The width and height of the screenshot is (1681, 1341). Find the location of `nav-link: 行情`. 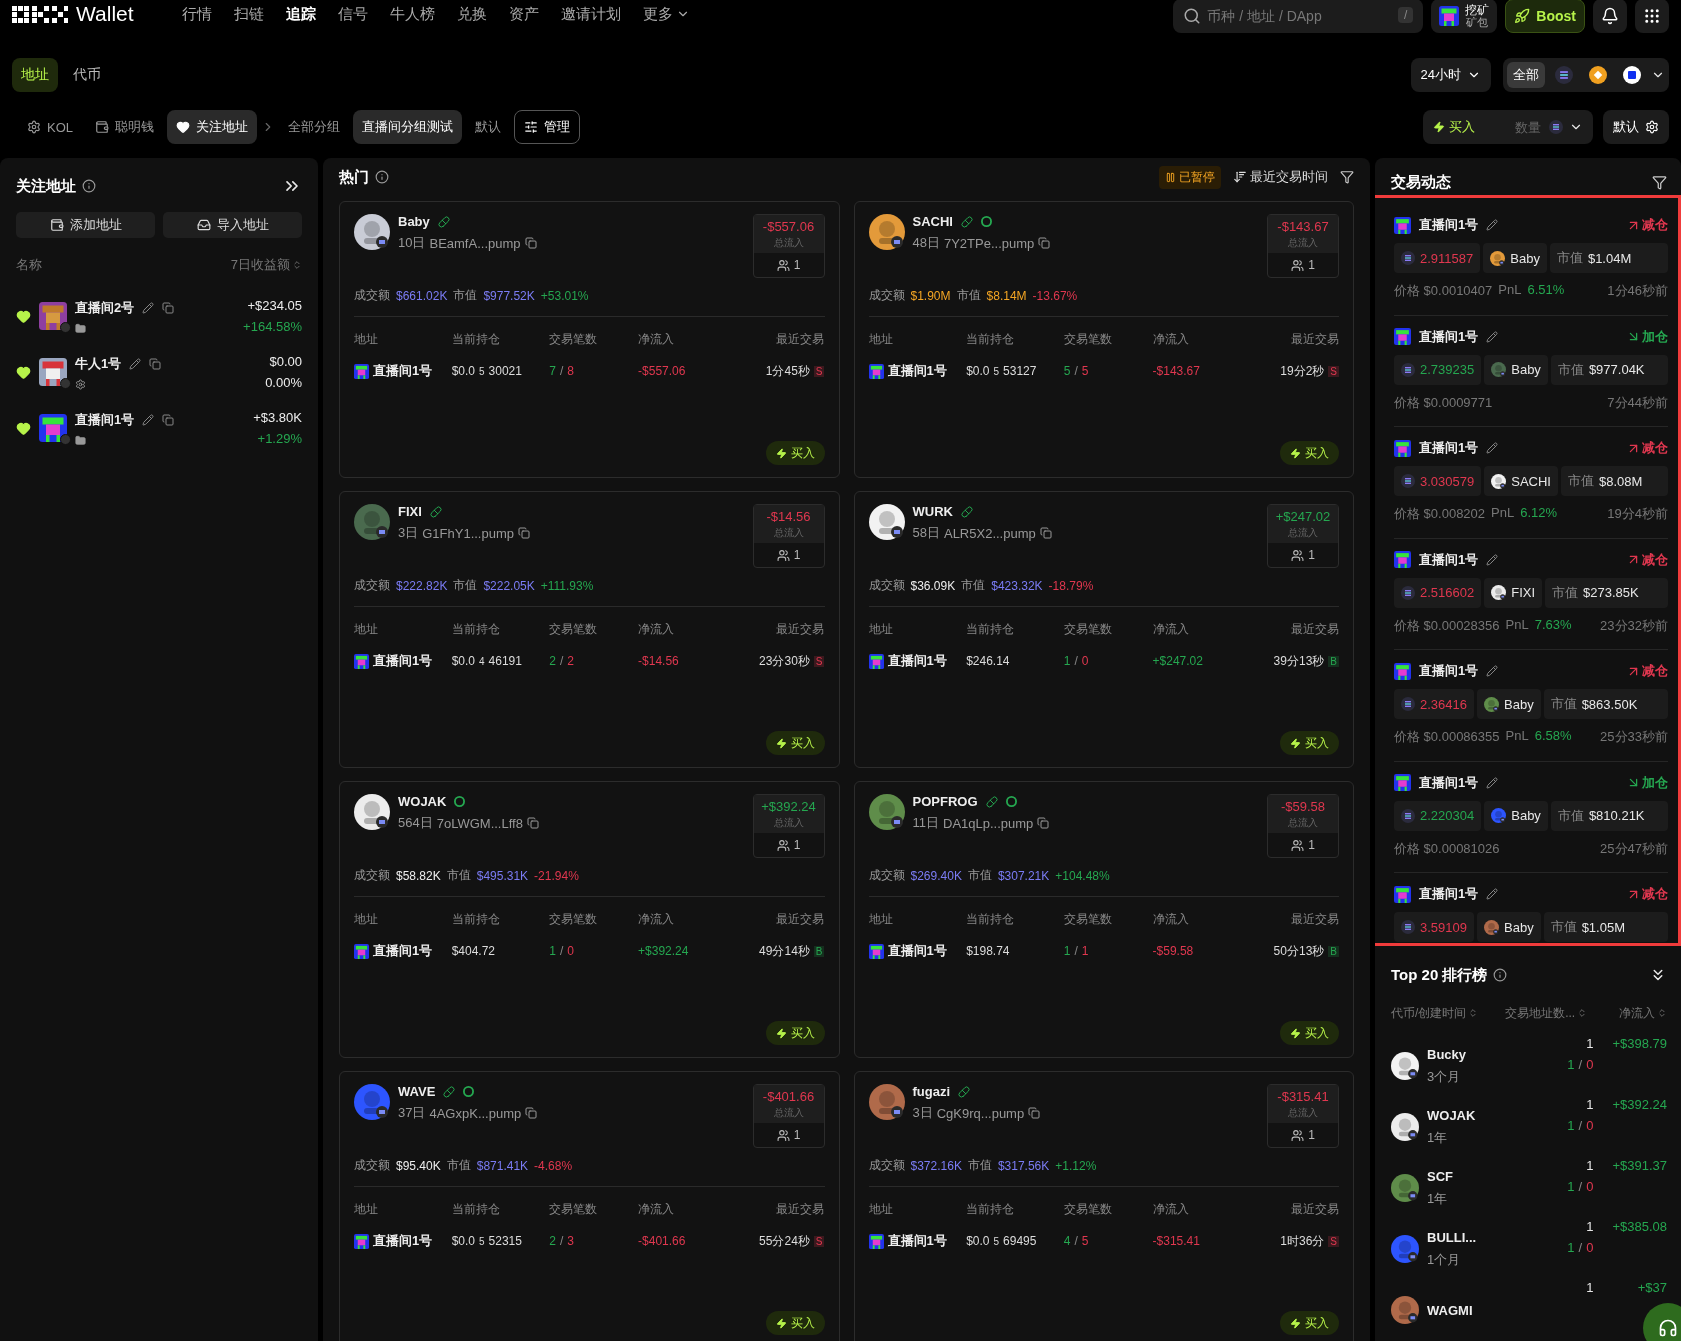

nav-link: 行情 is located at coordinates (196, 14).